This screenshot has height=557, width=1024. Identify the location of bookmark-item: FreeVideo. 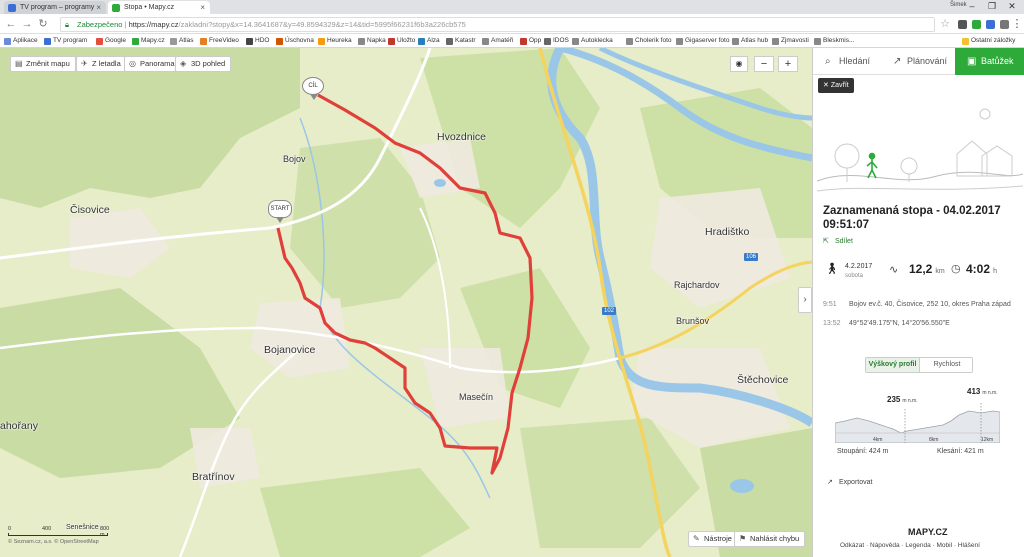
(219, 41).